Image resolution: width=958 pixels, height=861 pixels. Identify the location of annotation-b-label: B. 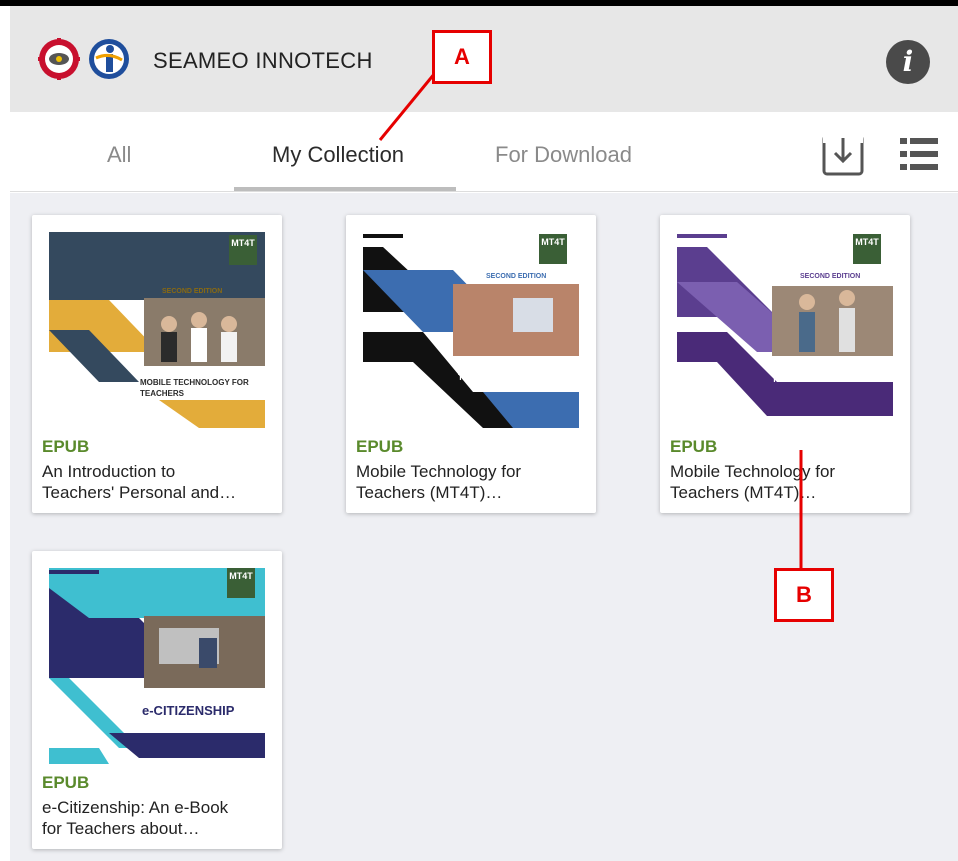
(804, 595).